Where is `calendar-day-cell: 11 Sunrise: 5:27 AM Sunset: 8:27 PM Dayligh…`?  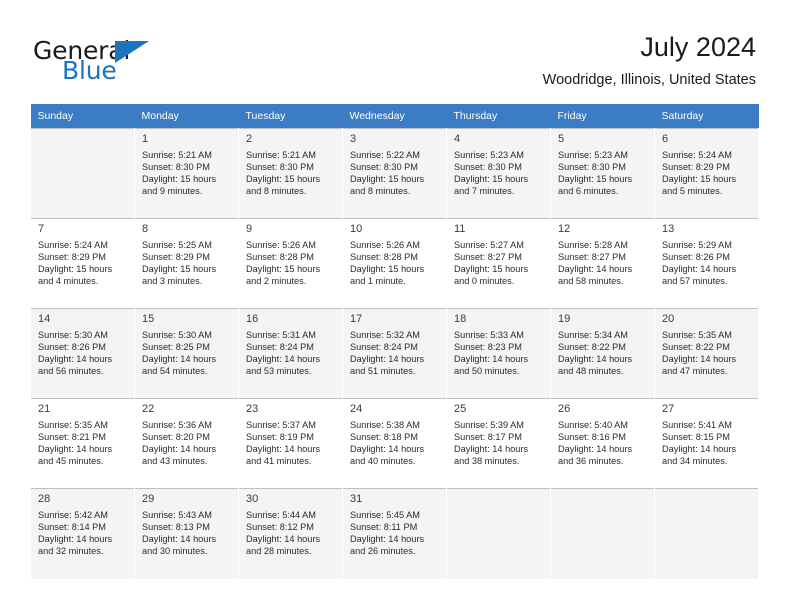
calendar-day-cell: 11 Sunrise: 5:27 AM Sunset: 8:27 PM Dayligh… is located at coordinates (498, 263).